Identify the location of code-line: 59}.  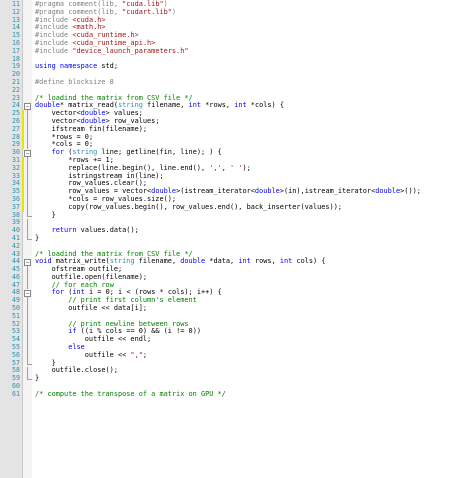
(237, 378).